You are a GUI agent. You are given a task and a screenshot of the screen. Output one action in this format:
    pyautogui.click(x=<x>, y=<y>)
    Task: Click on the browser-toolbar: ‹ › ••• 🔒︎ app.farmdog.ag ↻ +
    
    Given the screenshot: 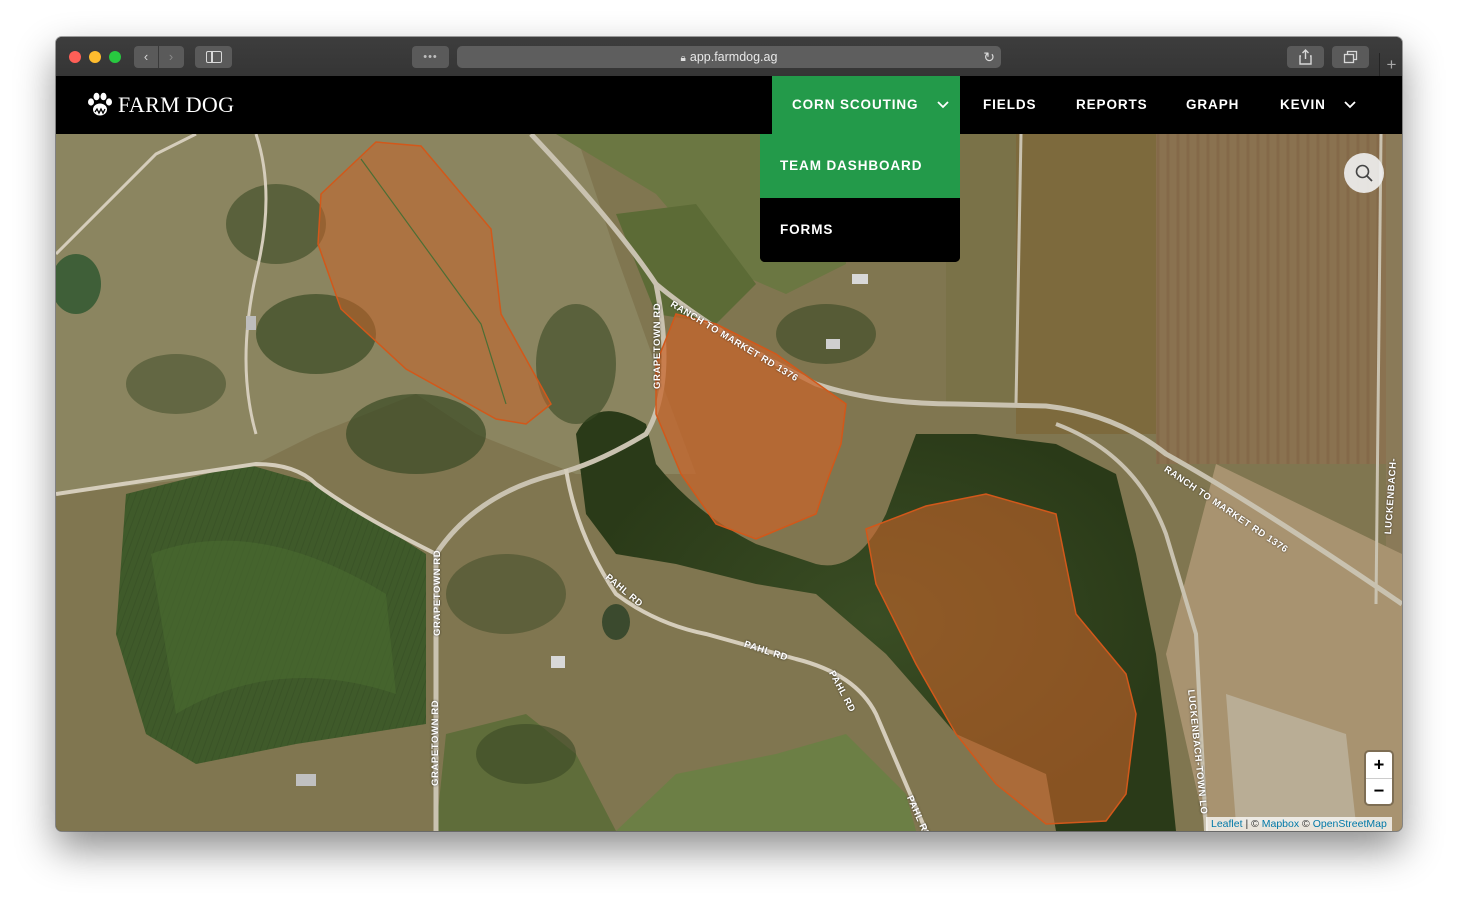 What is the action you would take?
    pyautogui.click(x=729, y=57)
    